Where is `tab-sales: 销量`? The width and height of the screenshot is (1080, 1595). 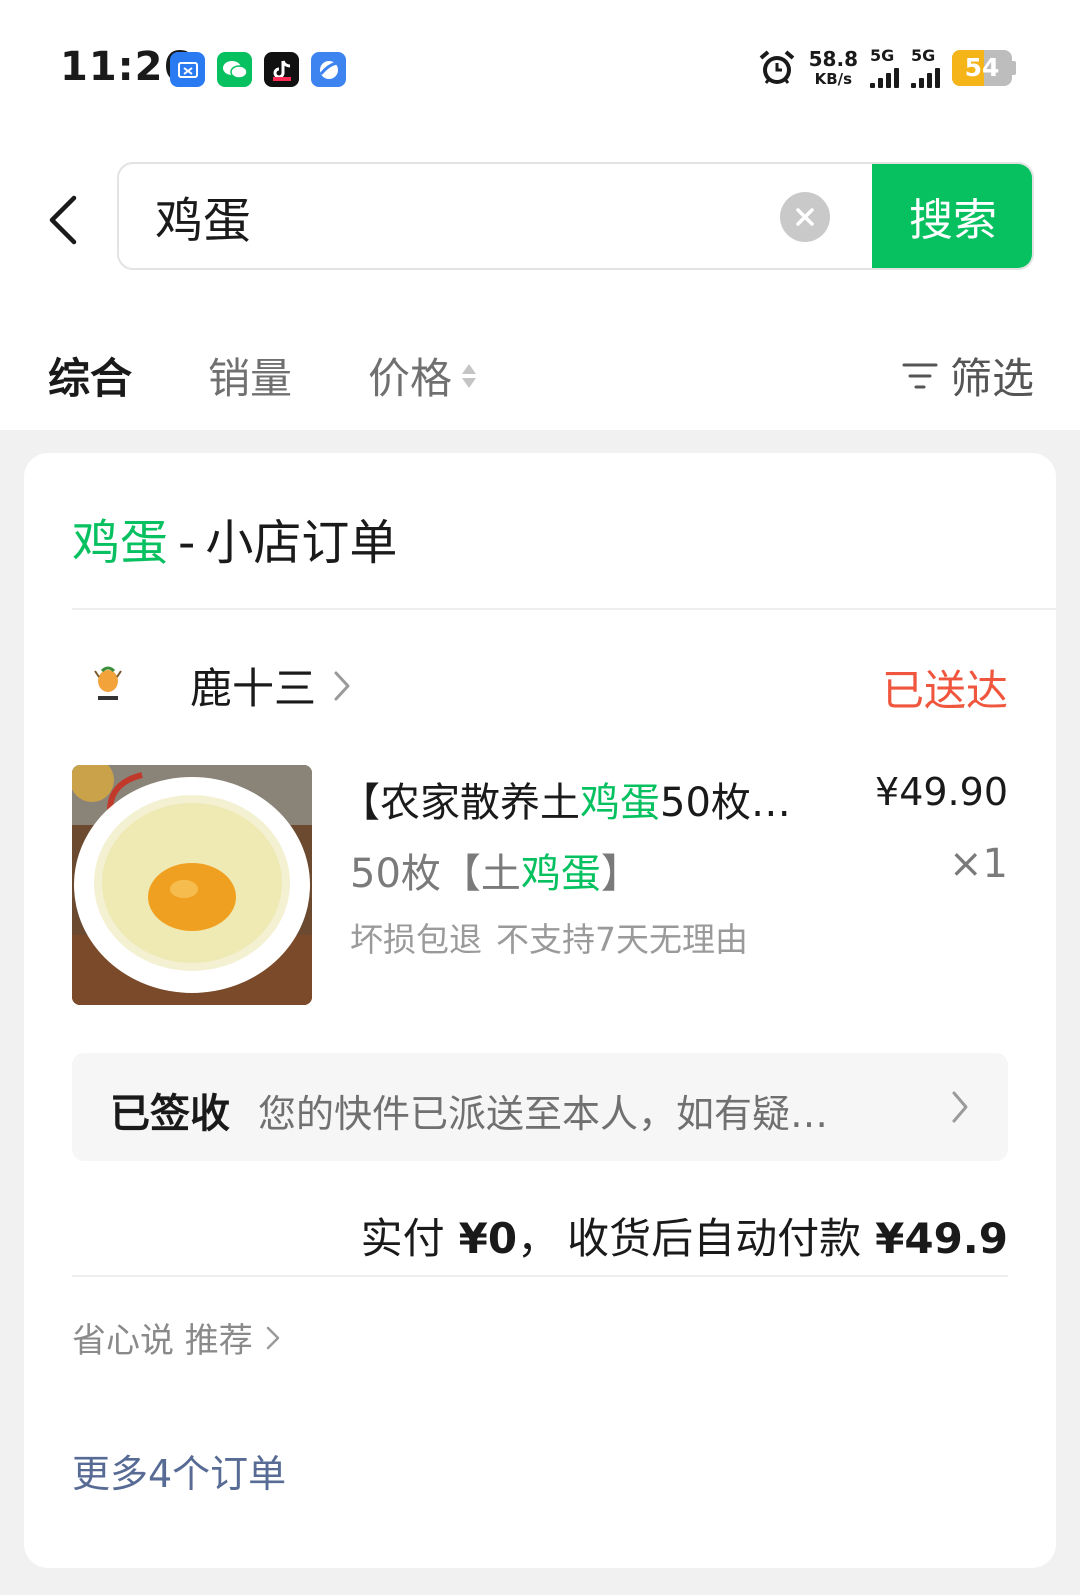 tab-sales: 销量 is located at coordinates (250, 375).